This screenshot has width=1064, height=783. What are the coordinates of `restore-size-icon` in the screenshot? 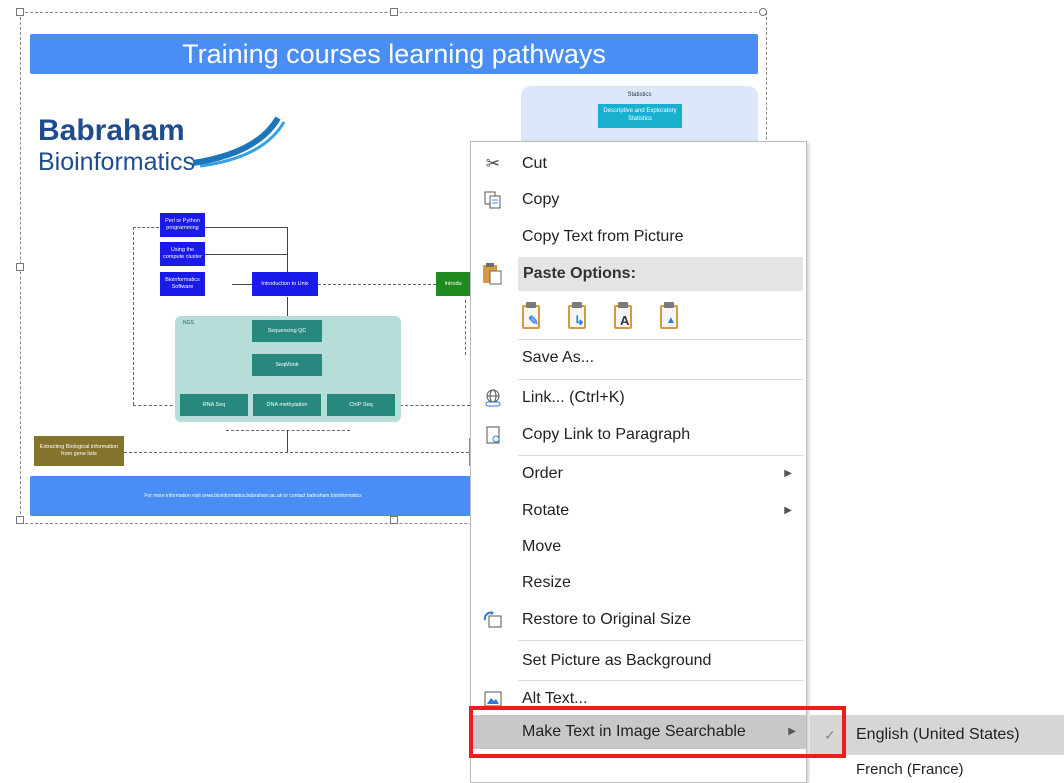 It's located at (493, 620).